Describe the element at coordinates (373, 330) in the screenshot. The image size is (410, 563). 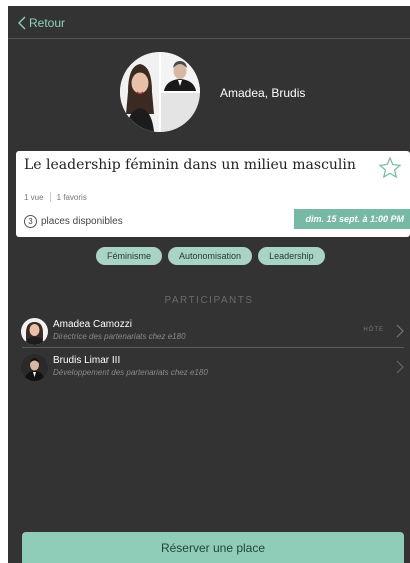
I see `host-badge: HÔTE` at that location.